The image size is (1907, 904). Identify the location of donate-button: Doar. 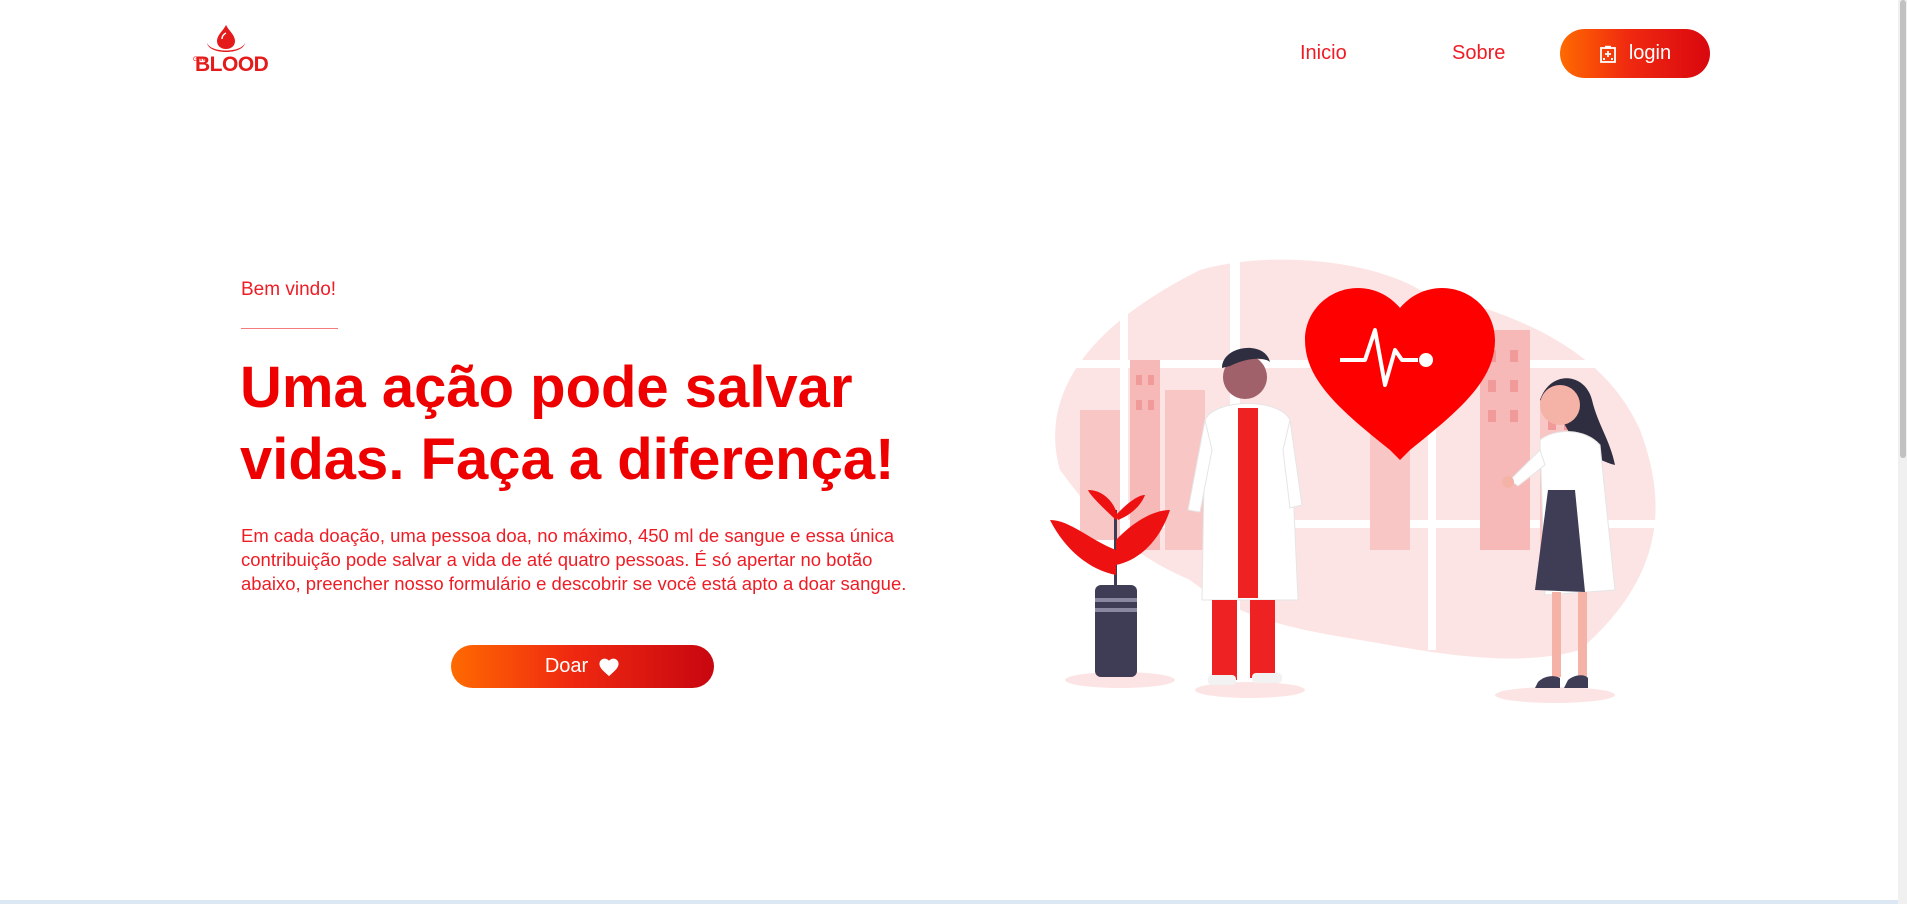
(582, 666).